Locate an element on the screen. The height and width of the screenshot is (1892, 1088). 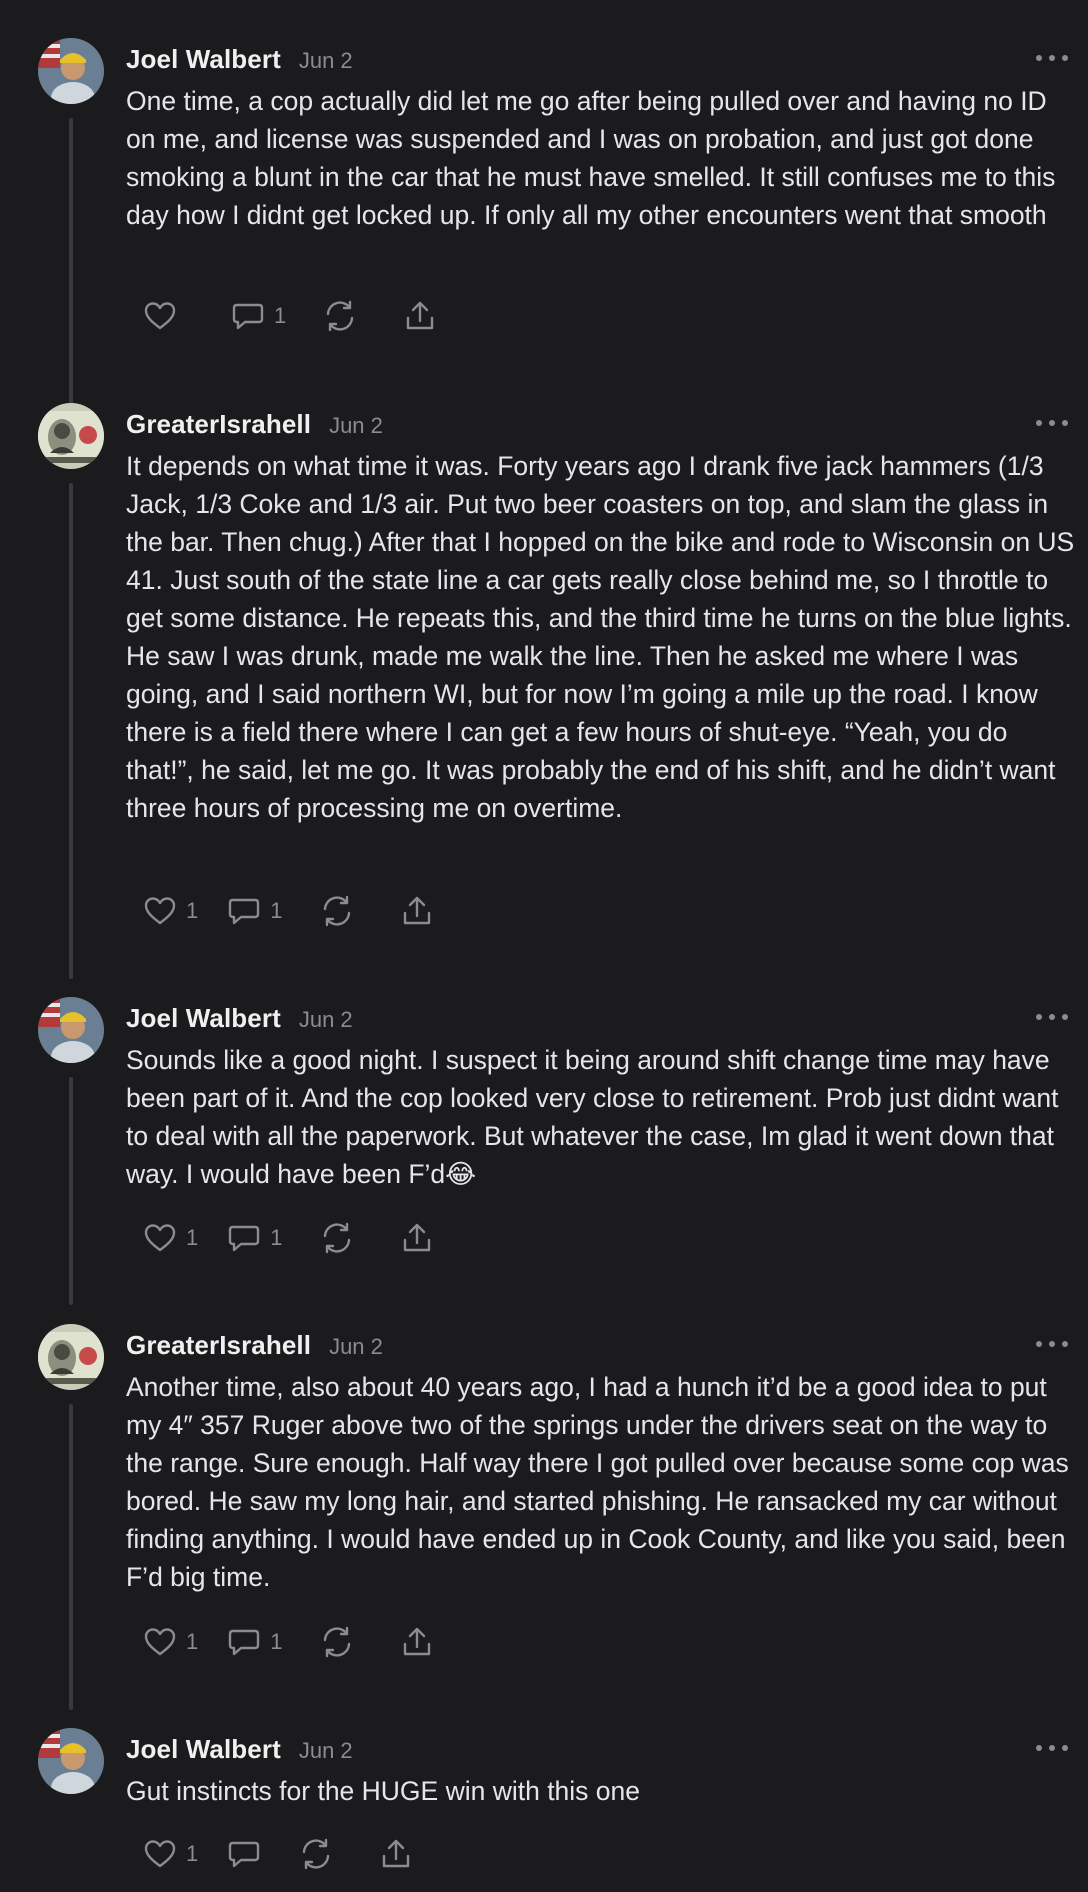
like-button is located at coordinates (168, 316).